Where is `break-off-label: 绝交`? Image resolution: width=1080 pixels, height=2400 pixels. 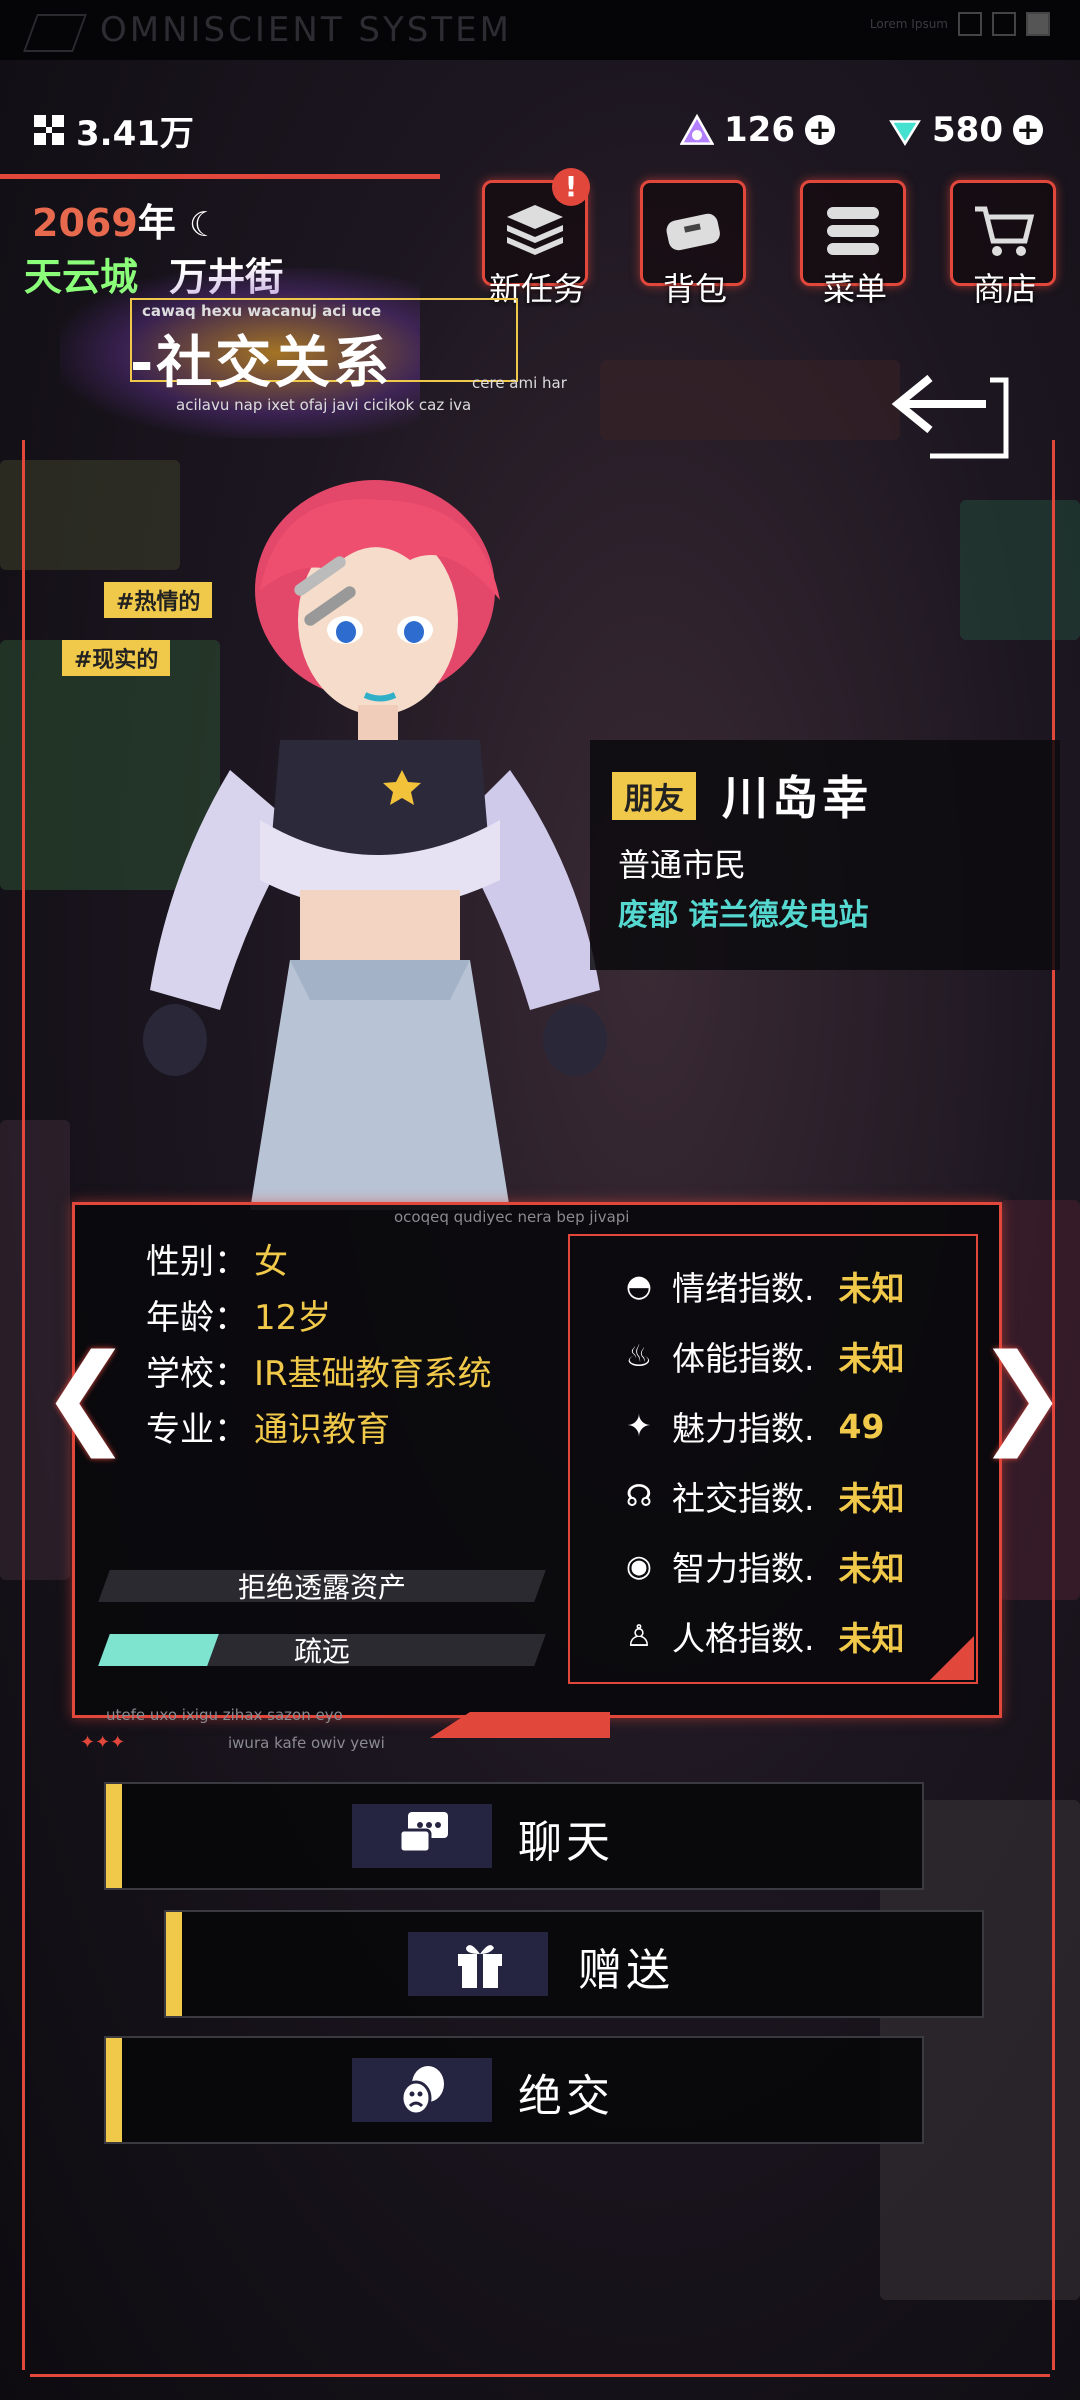 break-off-label: 绝交 is located at coordinates (566, 2096).